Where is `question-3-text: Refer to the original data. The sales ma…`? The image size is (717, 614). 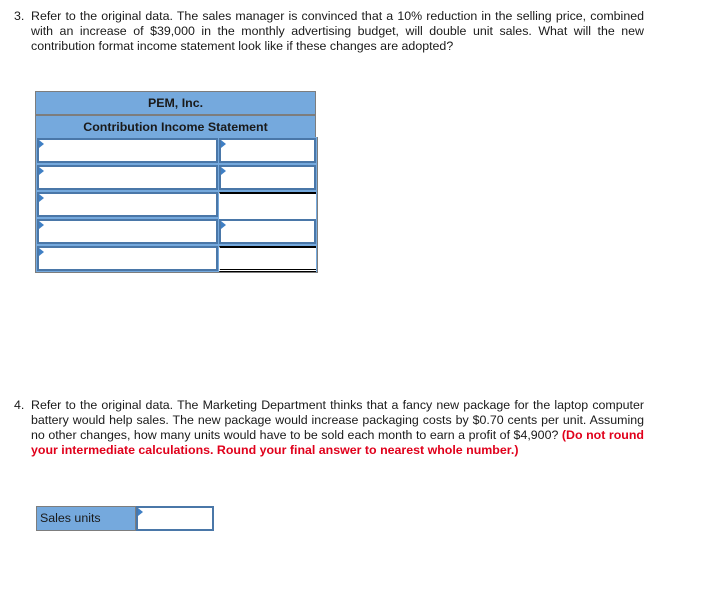 question-3-text: Refer to the original data. The sales ma… is located at coordinates (337, 31).